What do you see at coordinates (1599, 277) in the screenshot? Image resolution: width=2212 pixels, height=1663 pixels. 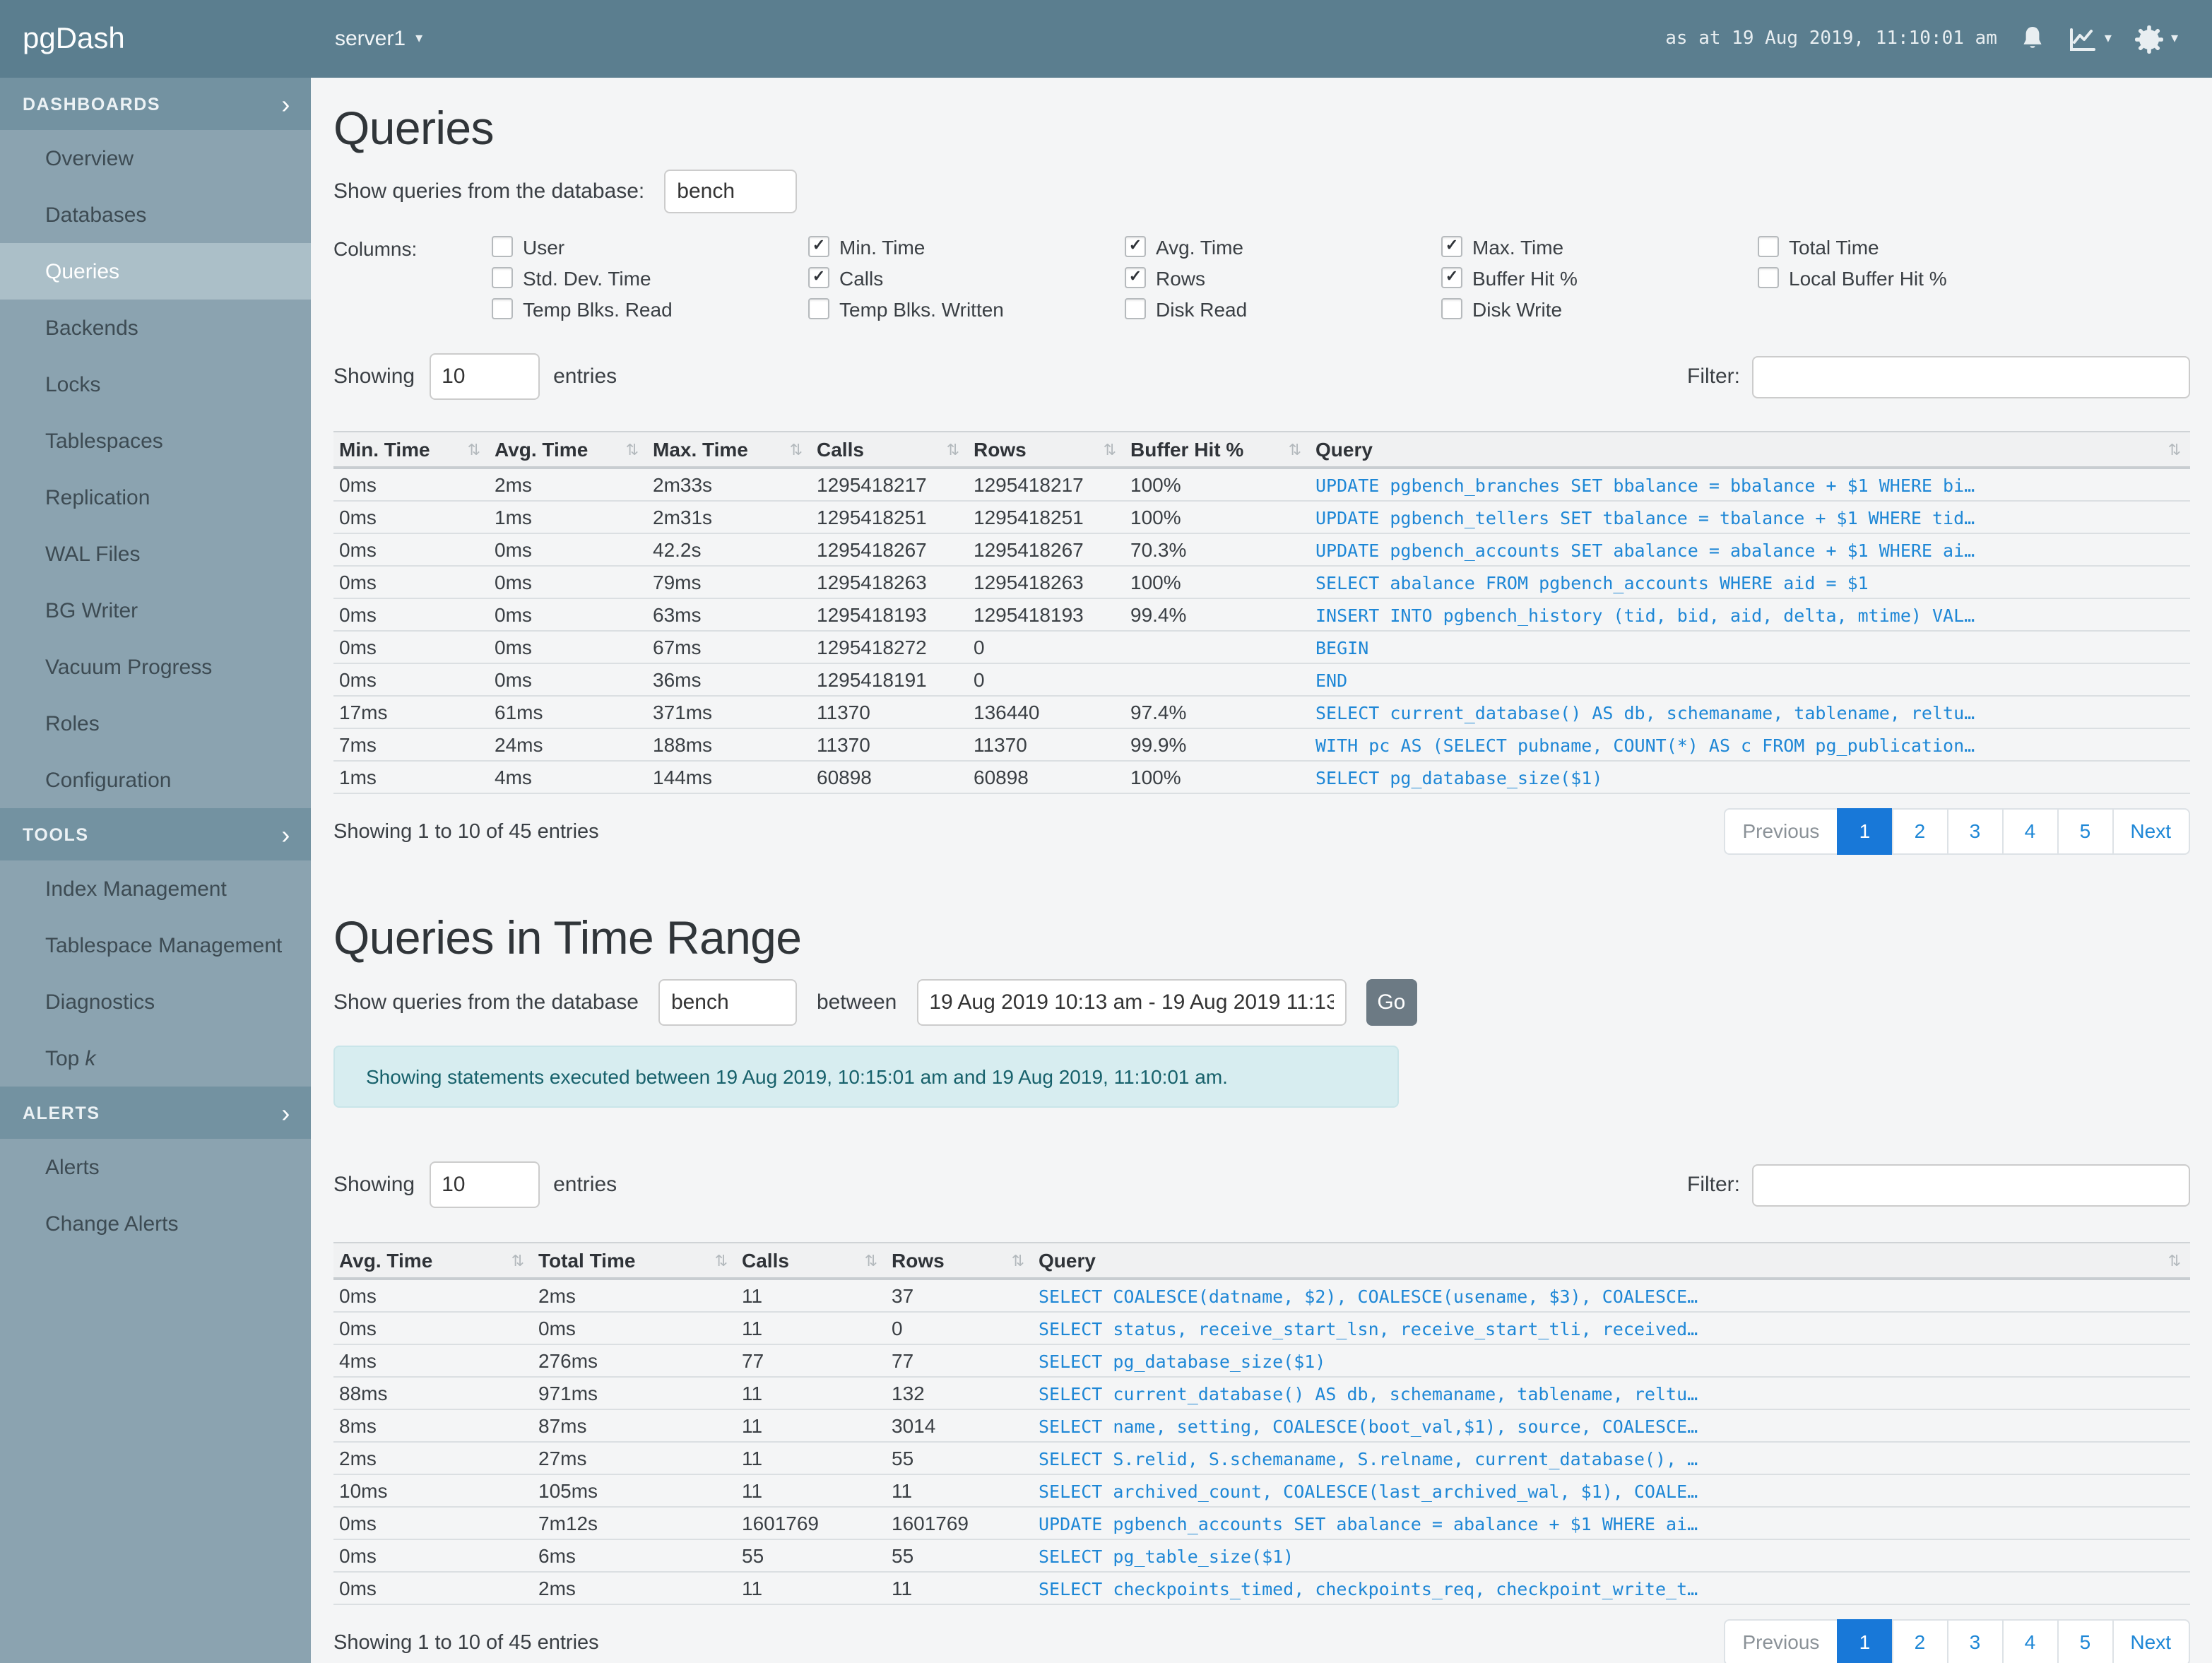 I see `column-option-buffer-hit: ✓ Buffer Hit %` at bounding box center [1599, 277].